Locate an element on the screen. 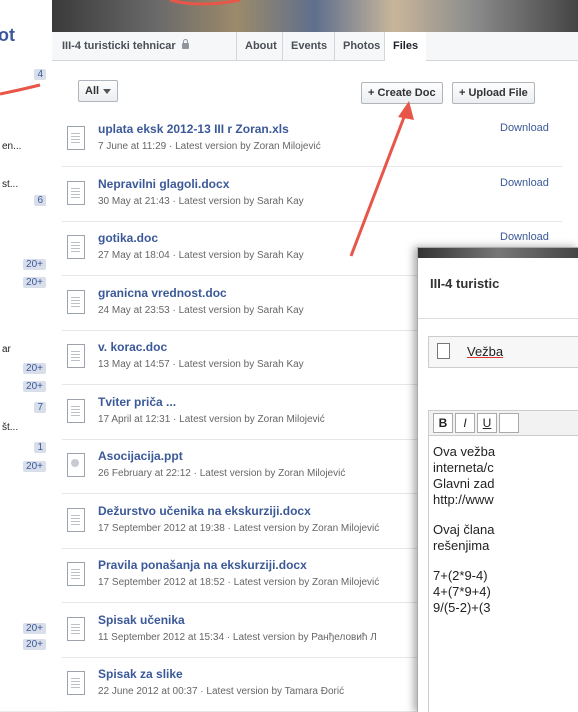  file-name-link: Pravila ponašanja na ekskurziji.docx is located at coordinates (202, 565).